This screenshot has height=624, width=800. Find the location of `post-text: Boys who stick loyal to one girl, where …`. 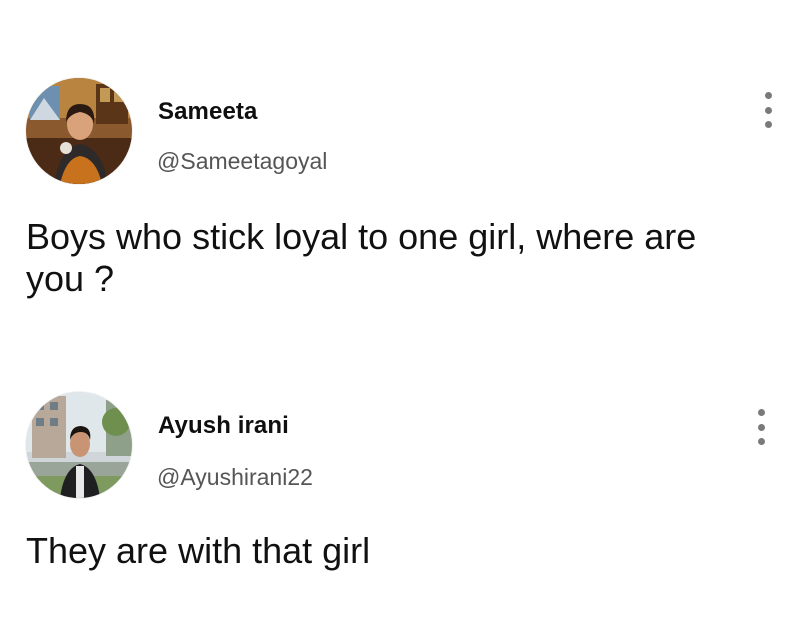

post-text: Boys who stick loyal to one girl, where … is located at coordinates (361, 257).